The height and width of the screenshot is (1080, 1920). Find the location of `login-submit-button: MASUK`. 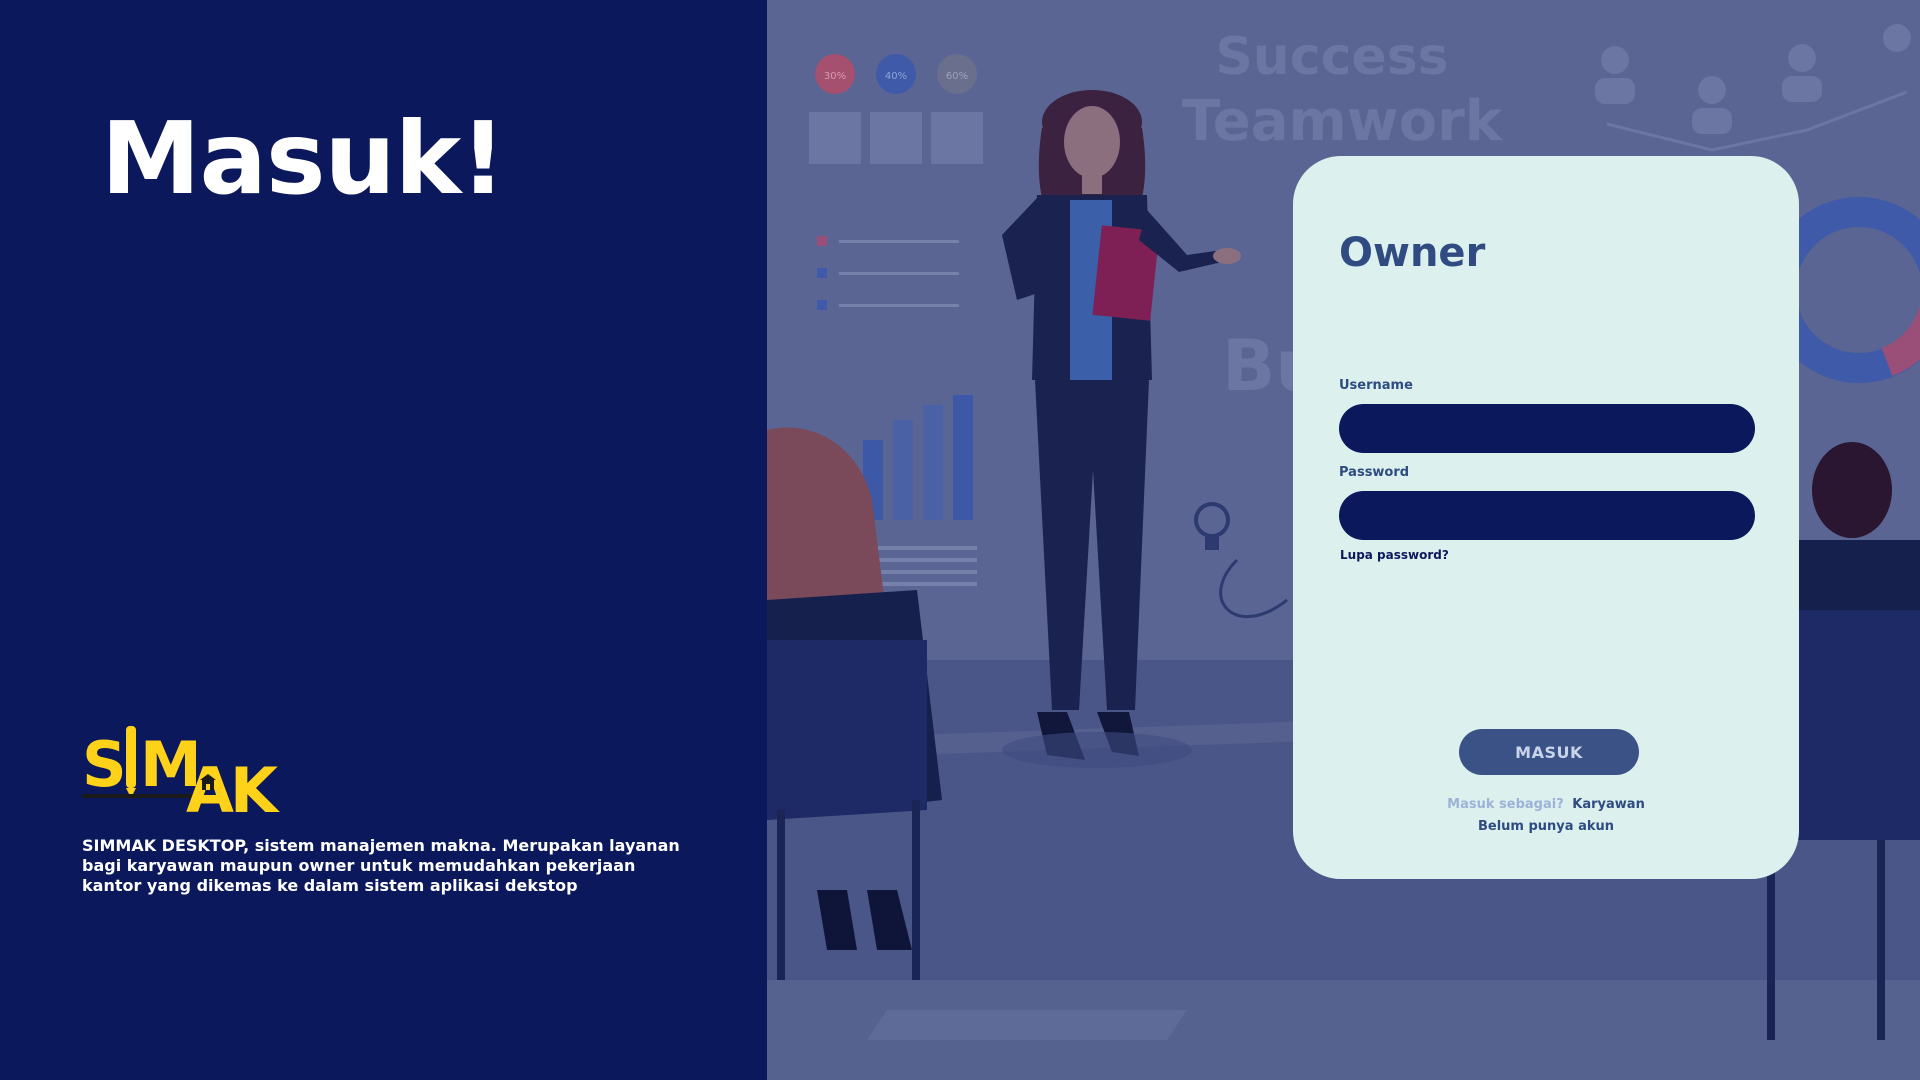

login-submit-button: MASUK is located at coordinates (1549, 752).